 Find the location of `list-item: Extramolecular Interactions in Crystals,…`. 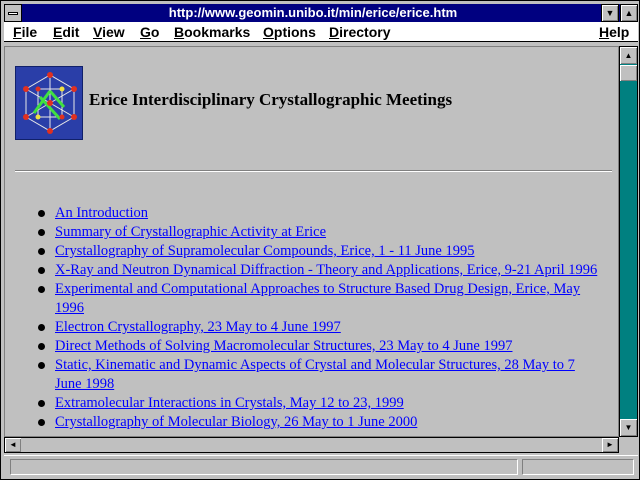

list-item: Extramolecular Interactions in Crystals,… is located at coordinates (320, 403).